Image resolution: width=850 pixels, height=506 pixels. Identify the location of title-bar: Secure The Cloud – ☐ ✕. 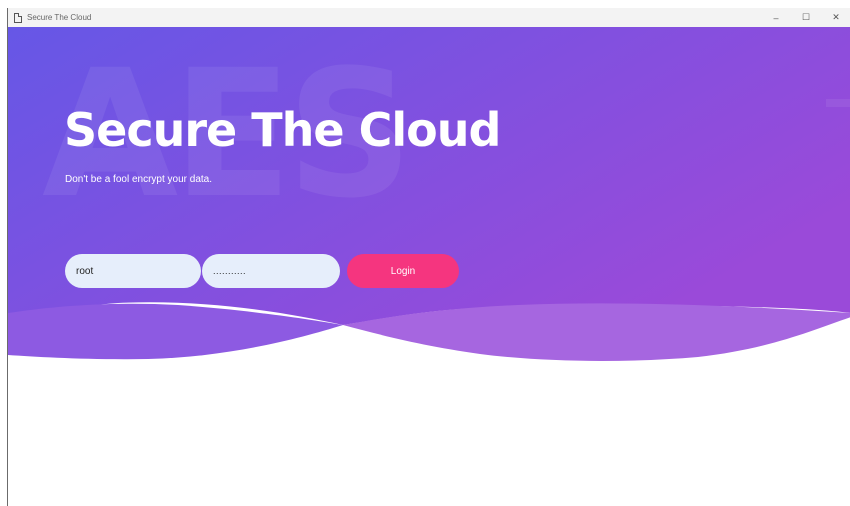
(429, 18).